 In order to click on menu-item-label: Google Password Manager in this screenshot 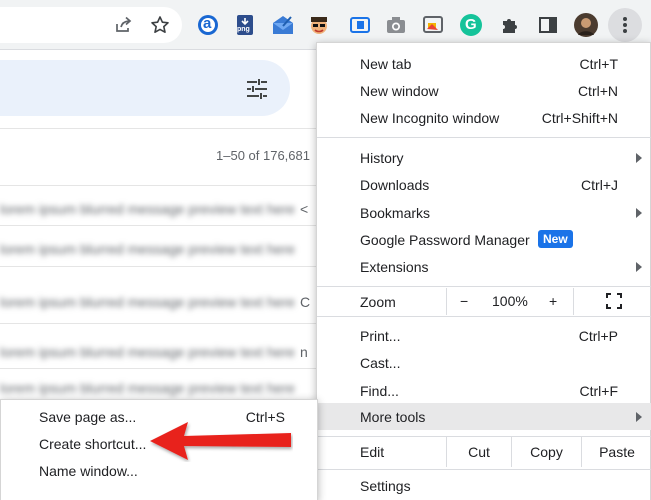, I will do `click(445, 239)`.